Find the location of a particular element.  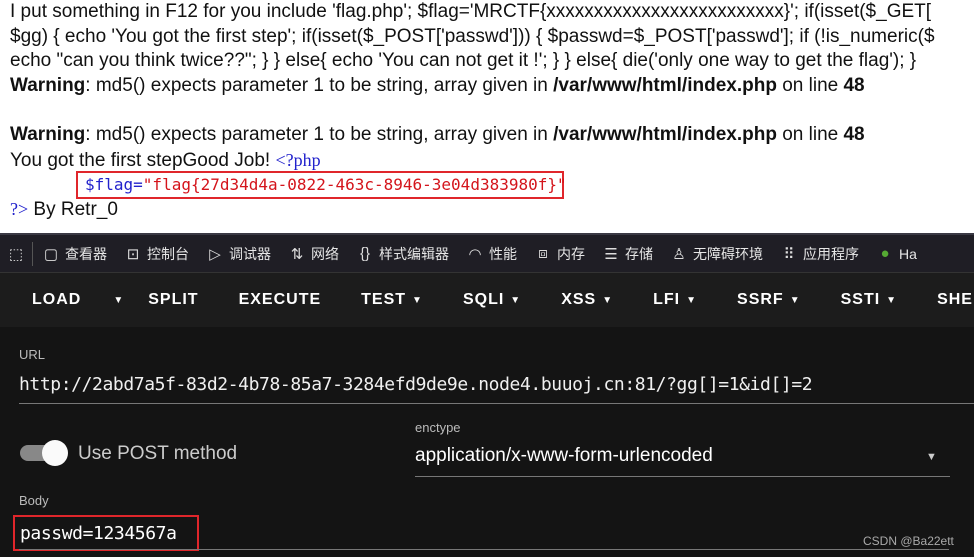

inspector-icon: ▢ is located at coordinates (51, 254).